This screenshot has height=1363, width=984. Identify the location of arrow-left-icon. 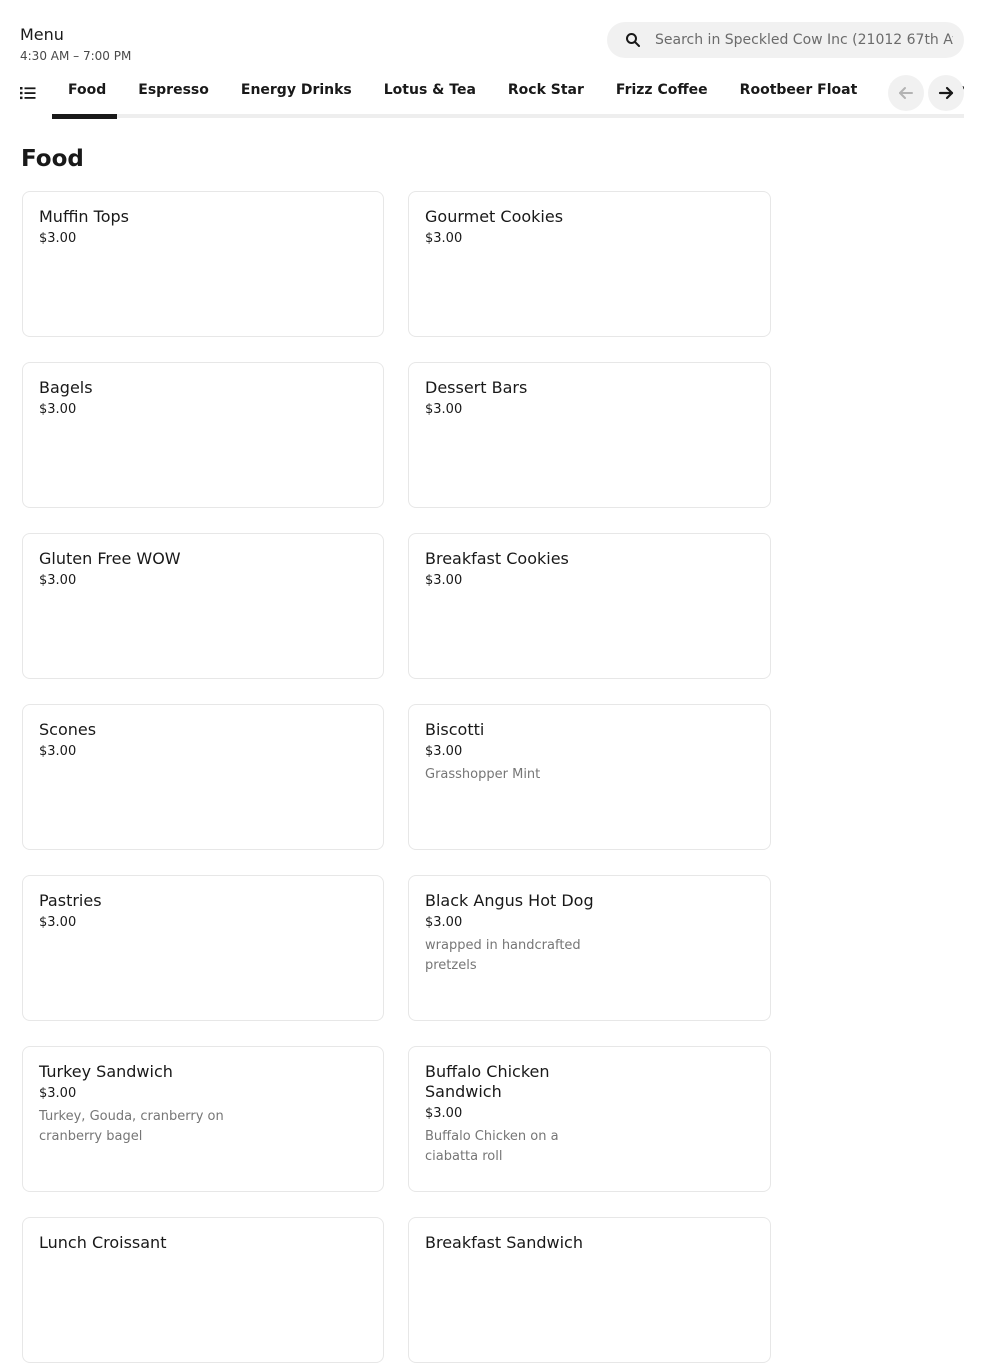
(906, 93).